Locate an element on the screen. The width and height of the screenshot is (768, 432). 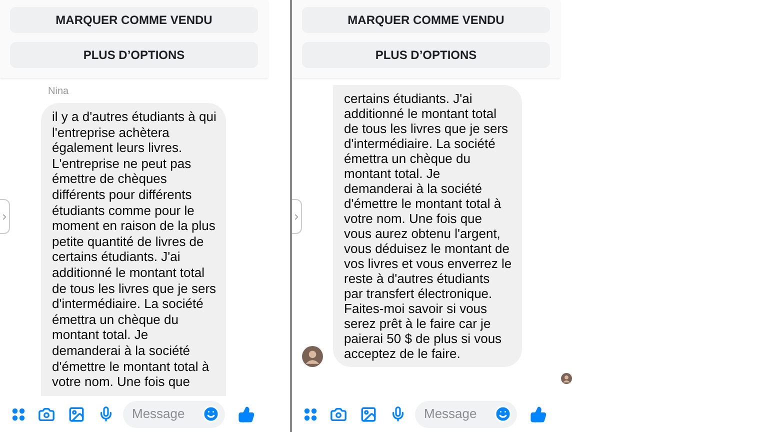
avatar-icon is located at coordinates (312, 356).